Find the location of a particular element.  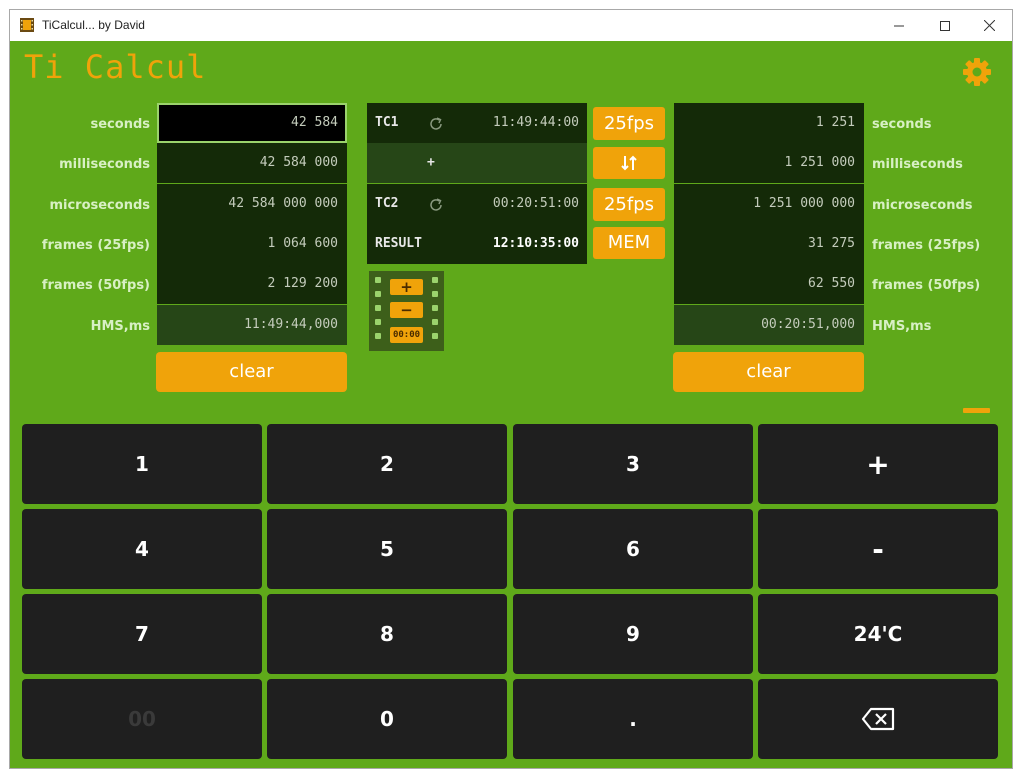

right-milliseconds-label: milliseconds is located at coordinates (917, 164).